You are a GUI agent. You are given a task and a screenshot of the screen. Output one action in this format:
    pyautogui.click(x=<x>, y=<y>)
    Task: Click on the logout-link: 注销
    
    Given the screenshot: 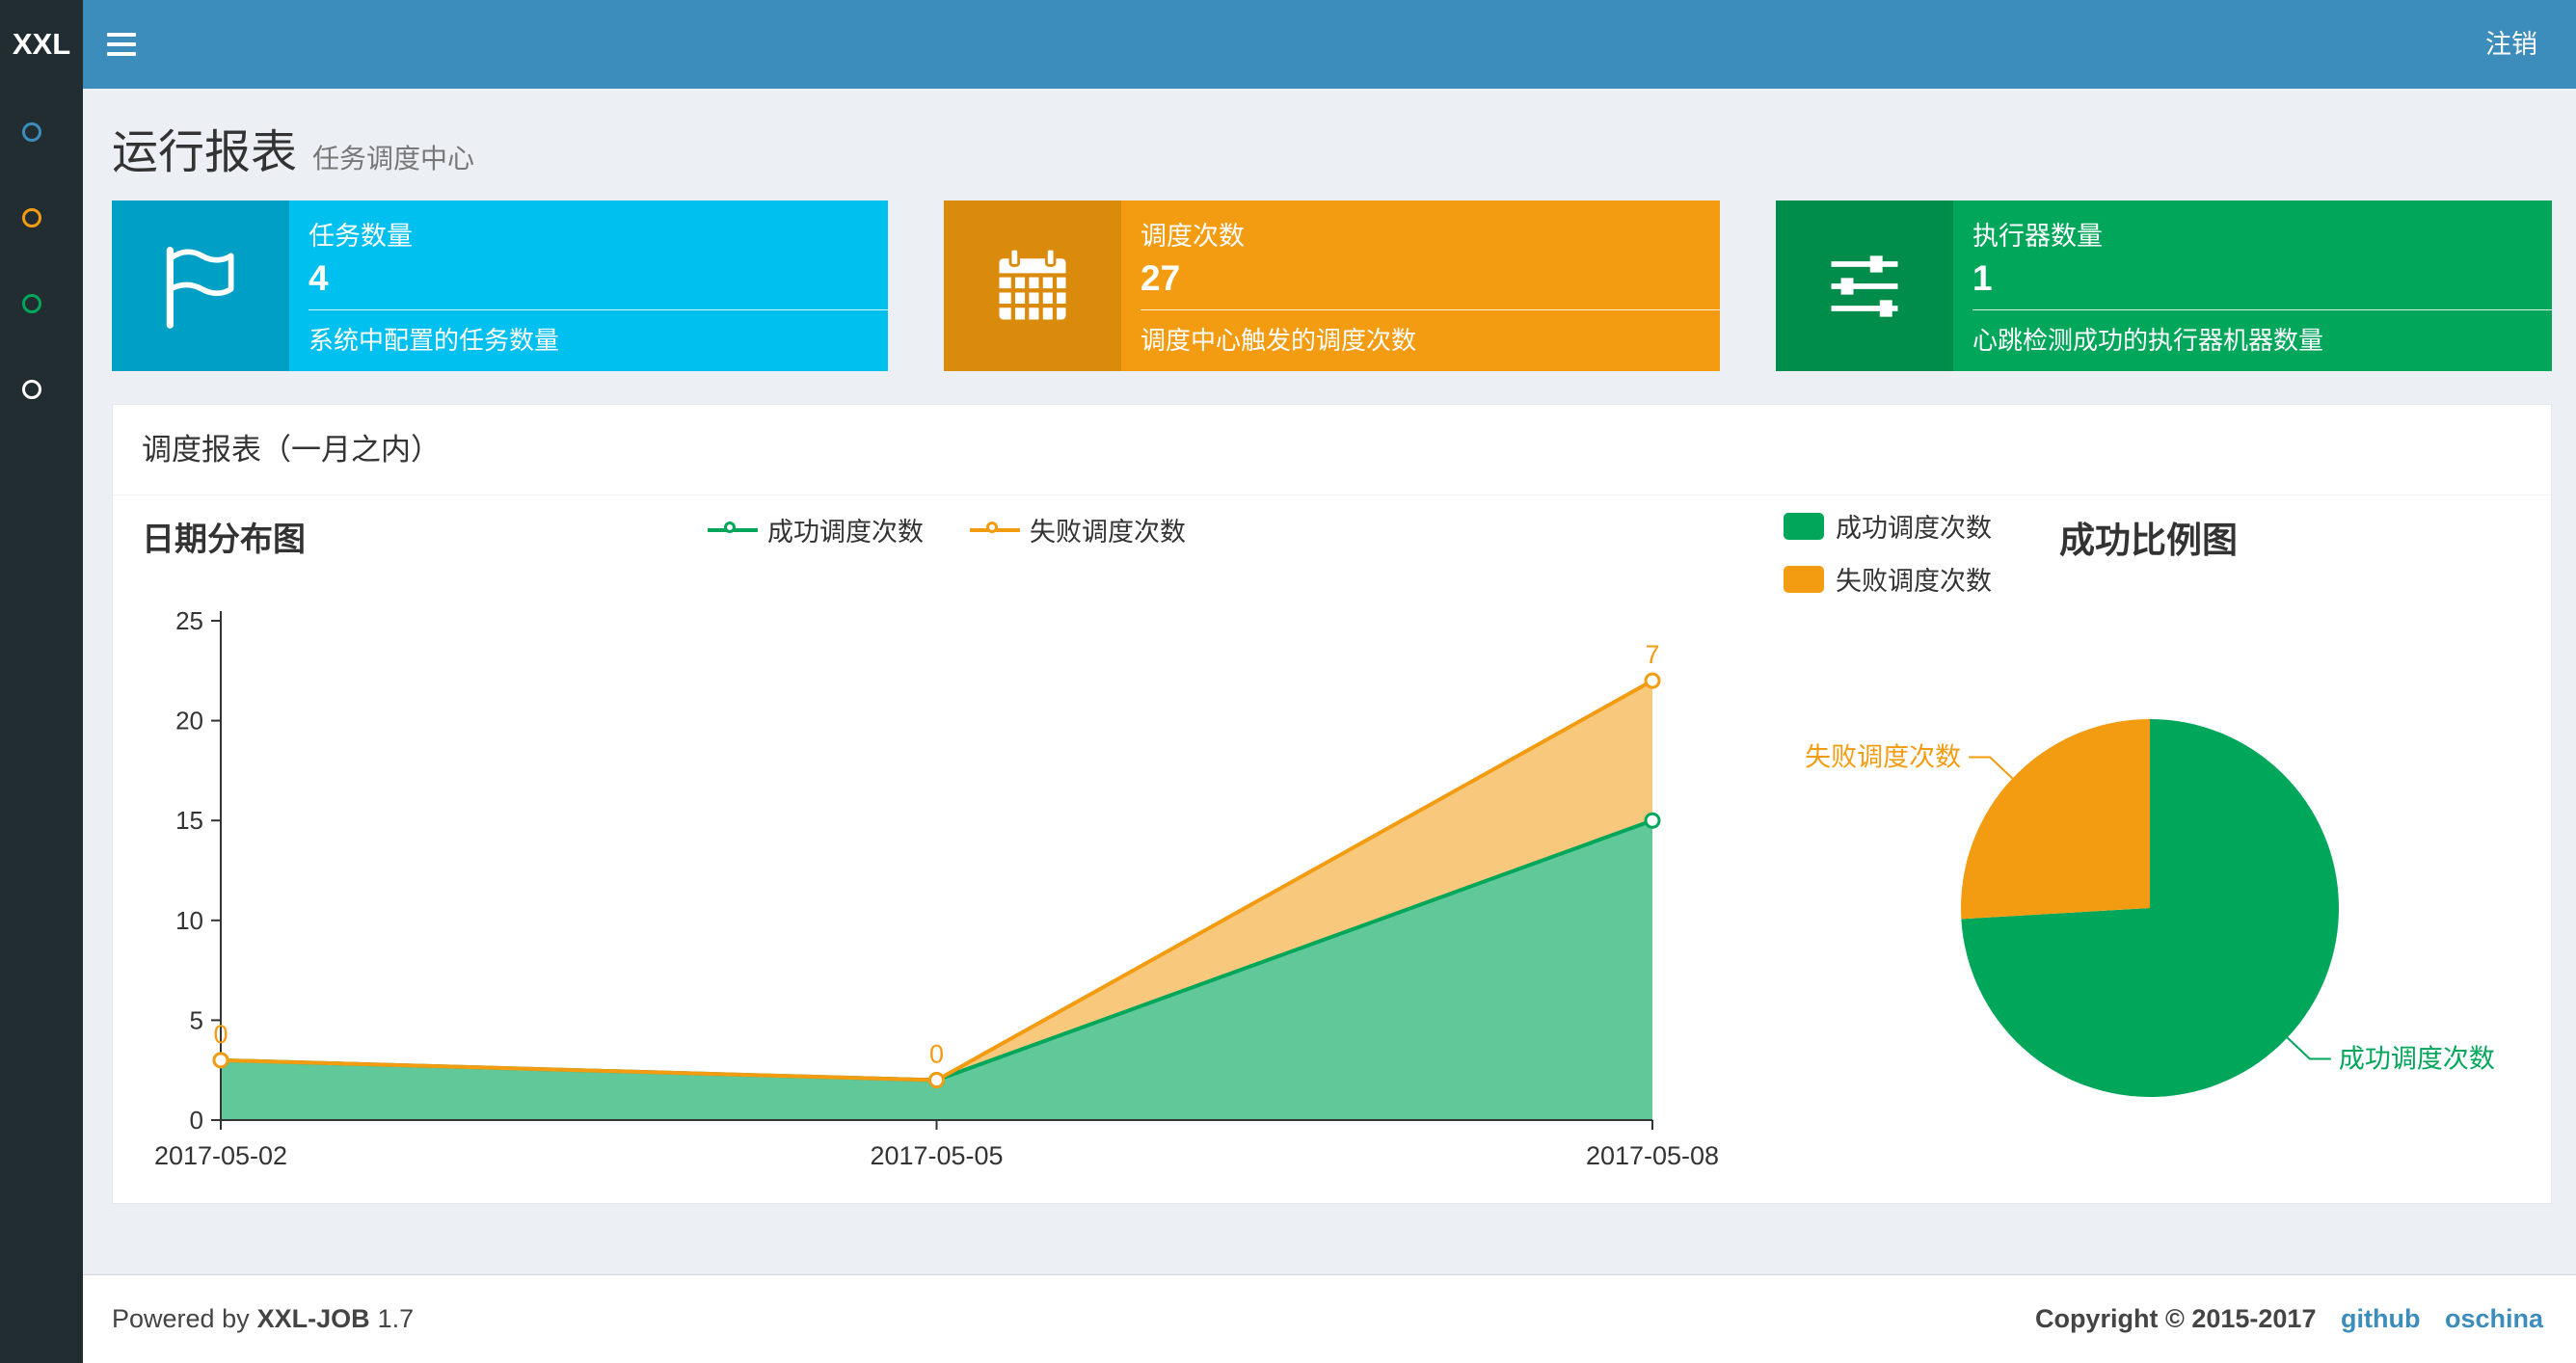 What is the action you would take?
    pyautogui.click(x=2512, y=44)
    